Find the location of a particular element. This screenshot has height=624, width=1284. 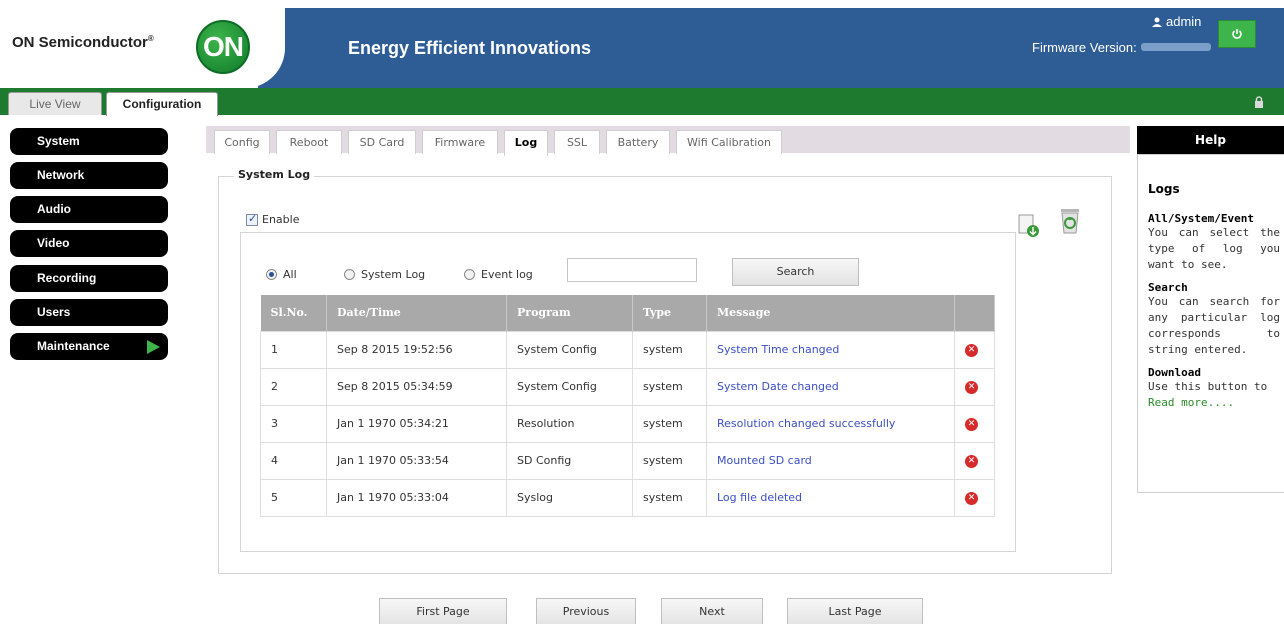

sidebar-item-label: Audio is located at coordinates (54, 209).